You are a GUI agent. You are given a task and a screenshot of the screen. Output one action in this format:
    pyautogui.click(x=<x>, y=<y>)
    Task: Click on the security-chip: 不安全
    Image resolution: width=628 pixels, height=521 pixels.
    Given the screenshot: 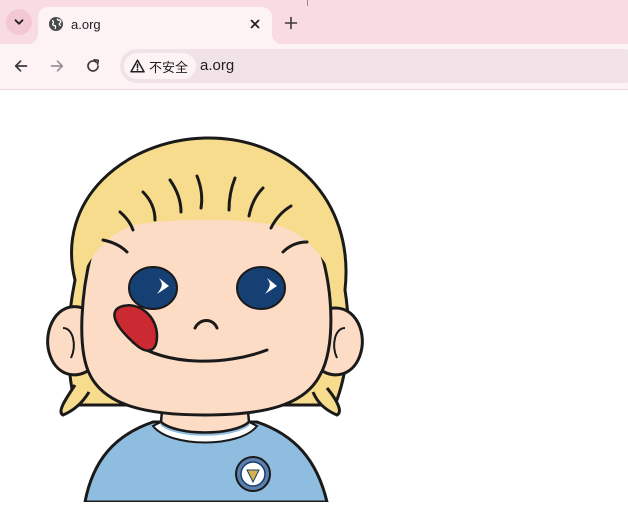 What is the action you would take?
    pyautogui.click(x=160, y=66)
    